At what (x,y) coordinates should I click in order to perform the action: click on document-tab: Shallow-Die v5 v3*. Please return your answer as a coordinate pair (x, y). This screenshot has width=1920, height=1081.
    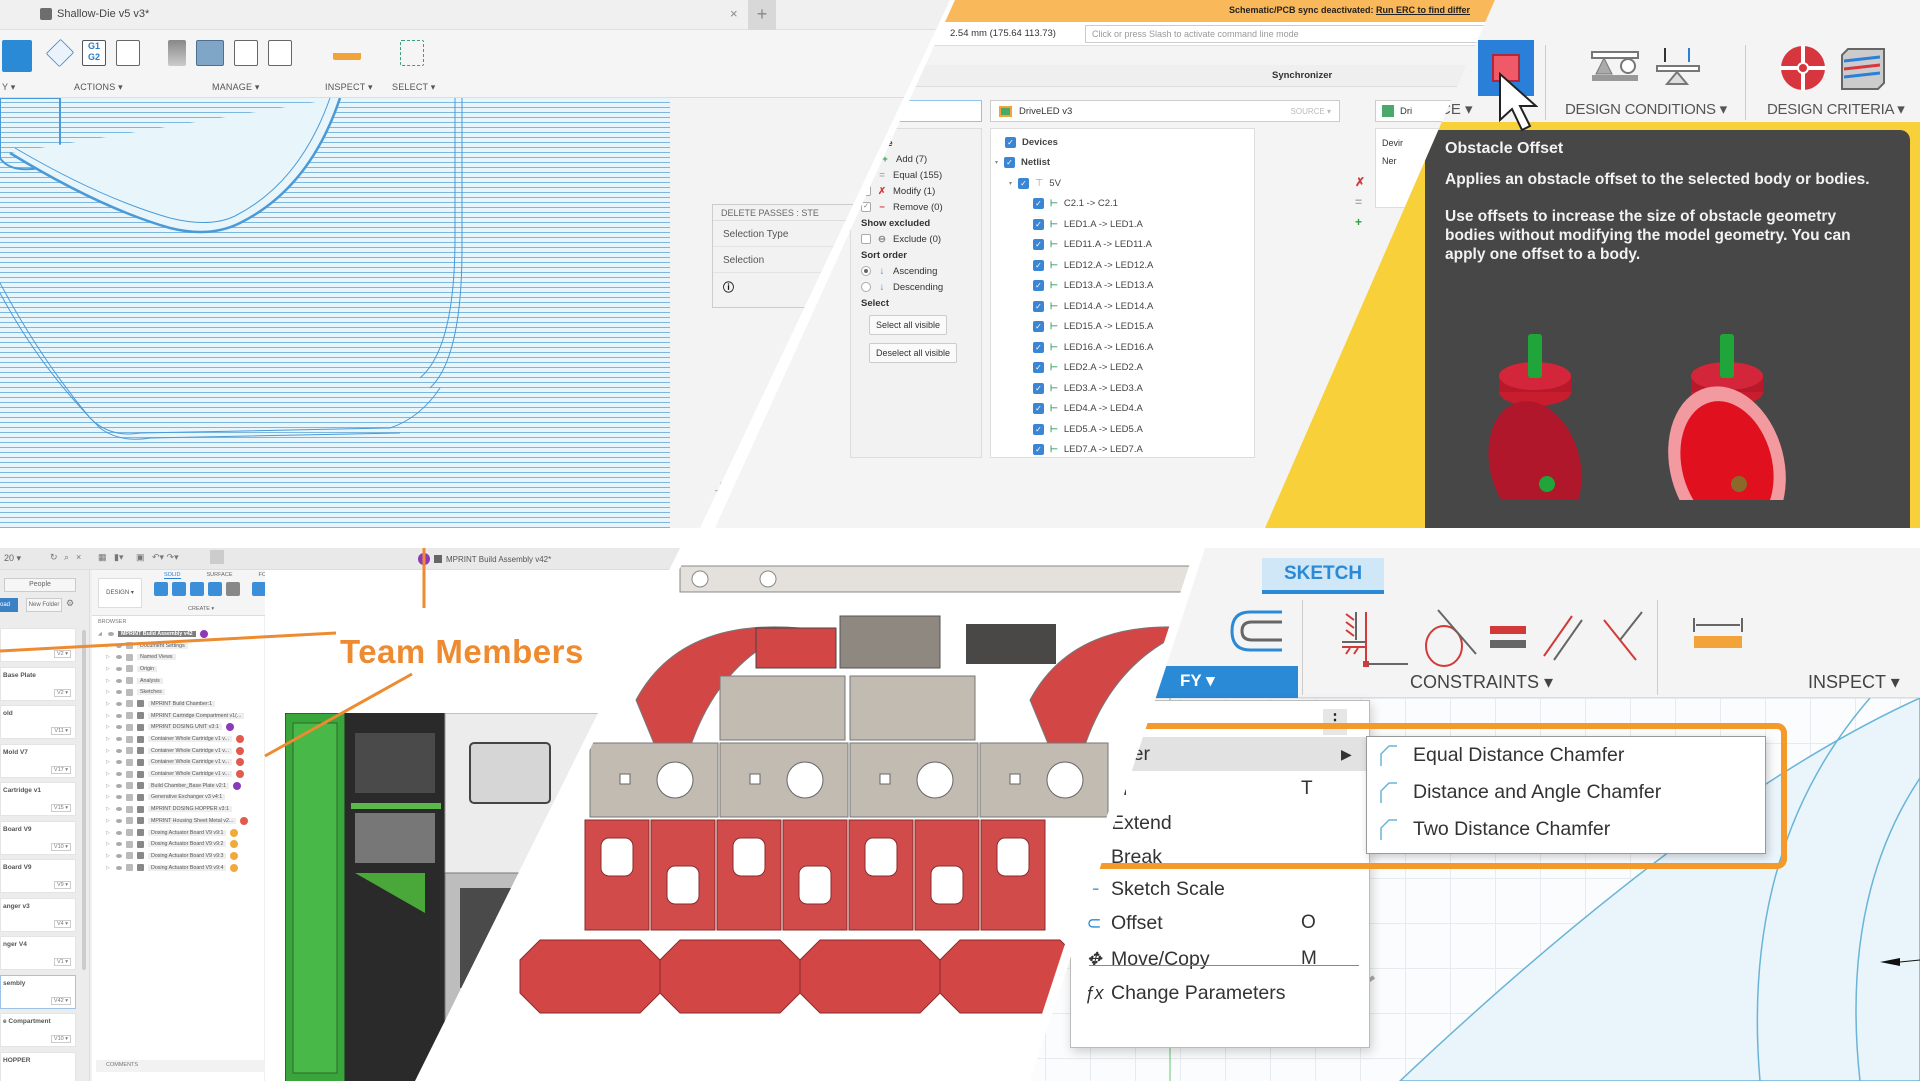
    Looking at the image, I should click on (94, 14).